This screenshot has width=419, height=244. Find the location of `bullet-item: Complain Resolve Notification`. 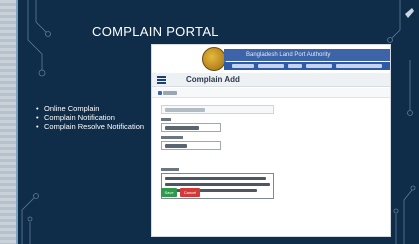

bullet-item: Complain Resolve Notification is located at coordinates (96, 126).